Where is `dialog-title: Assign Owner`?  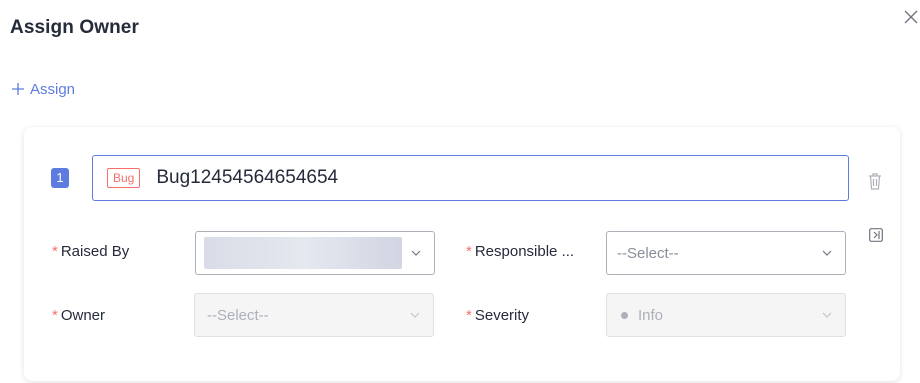
dialog-title: Assign Owner is located at coordinates (74, 27).